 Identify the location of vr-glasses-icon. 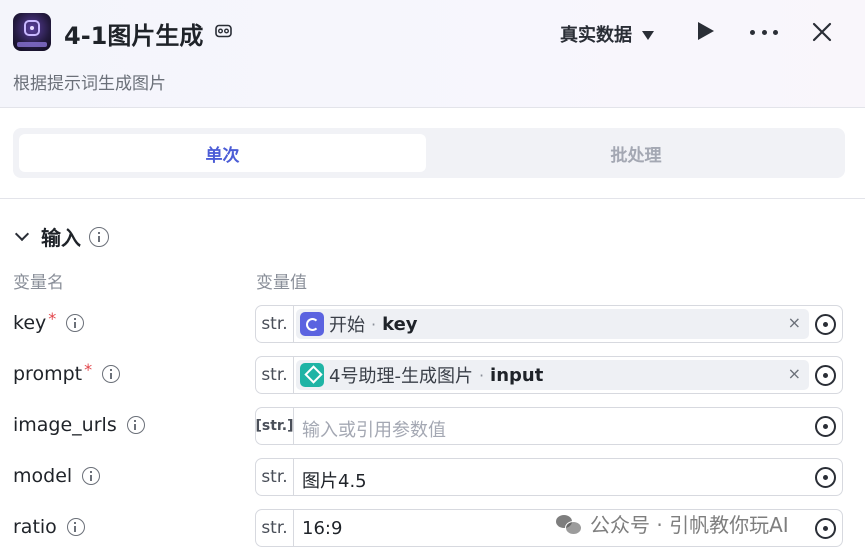
(223, 31).